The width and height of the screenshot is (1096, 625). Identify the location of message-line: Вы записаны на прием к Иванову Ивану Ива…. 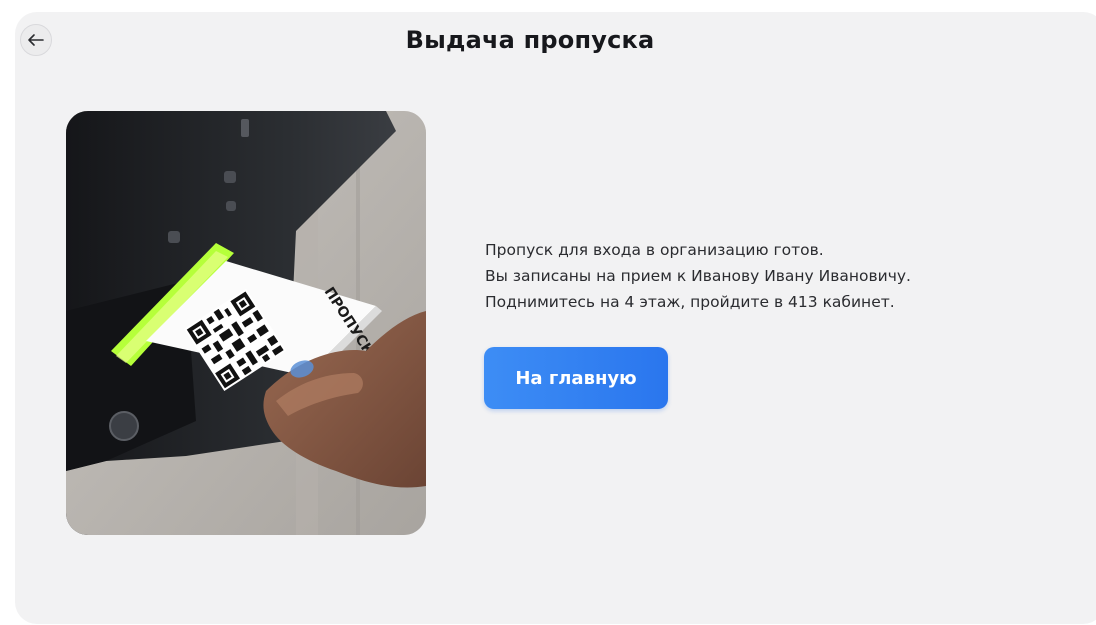
(698, 276).